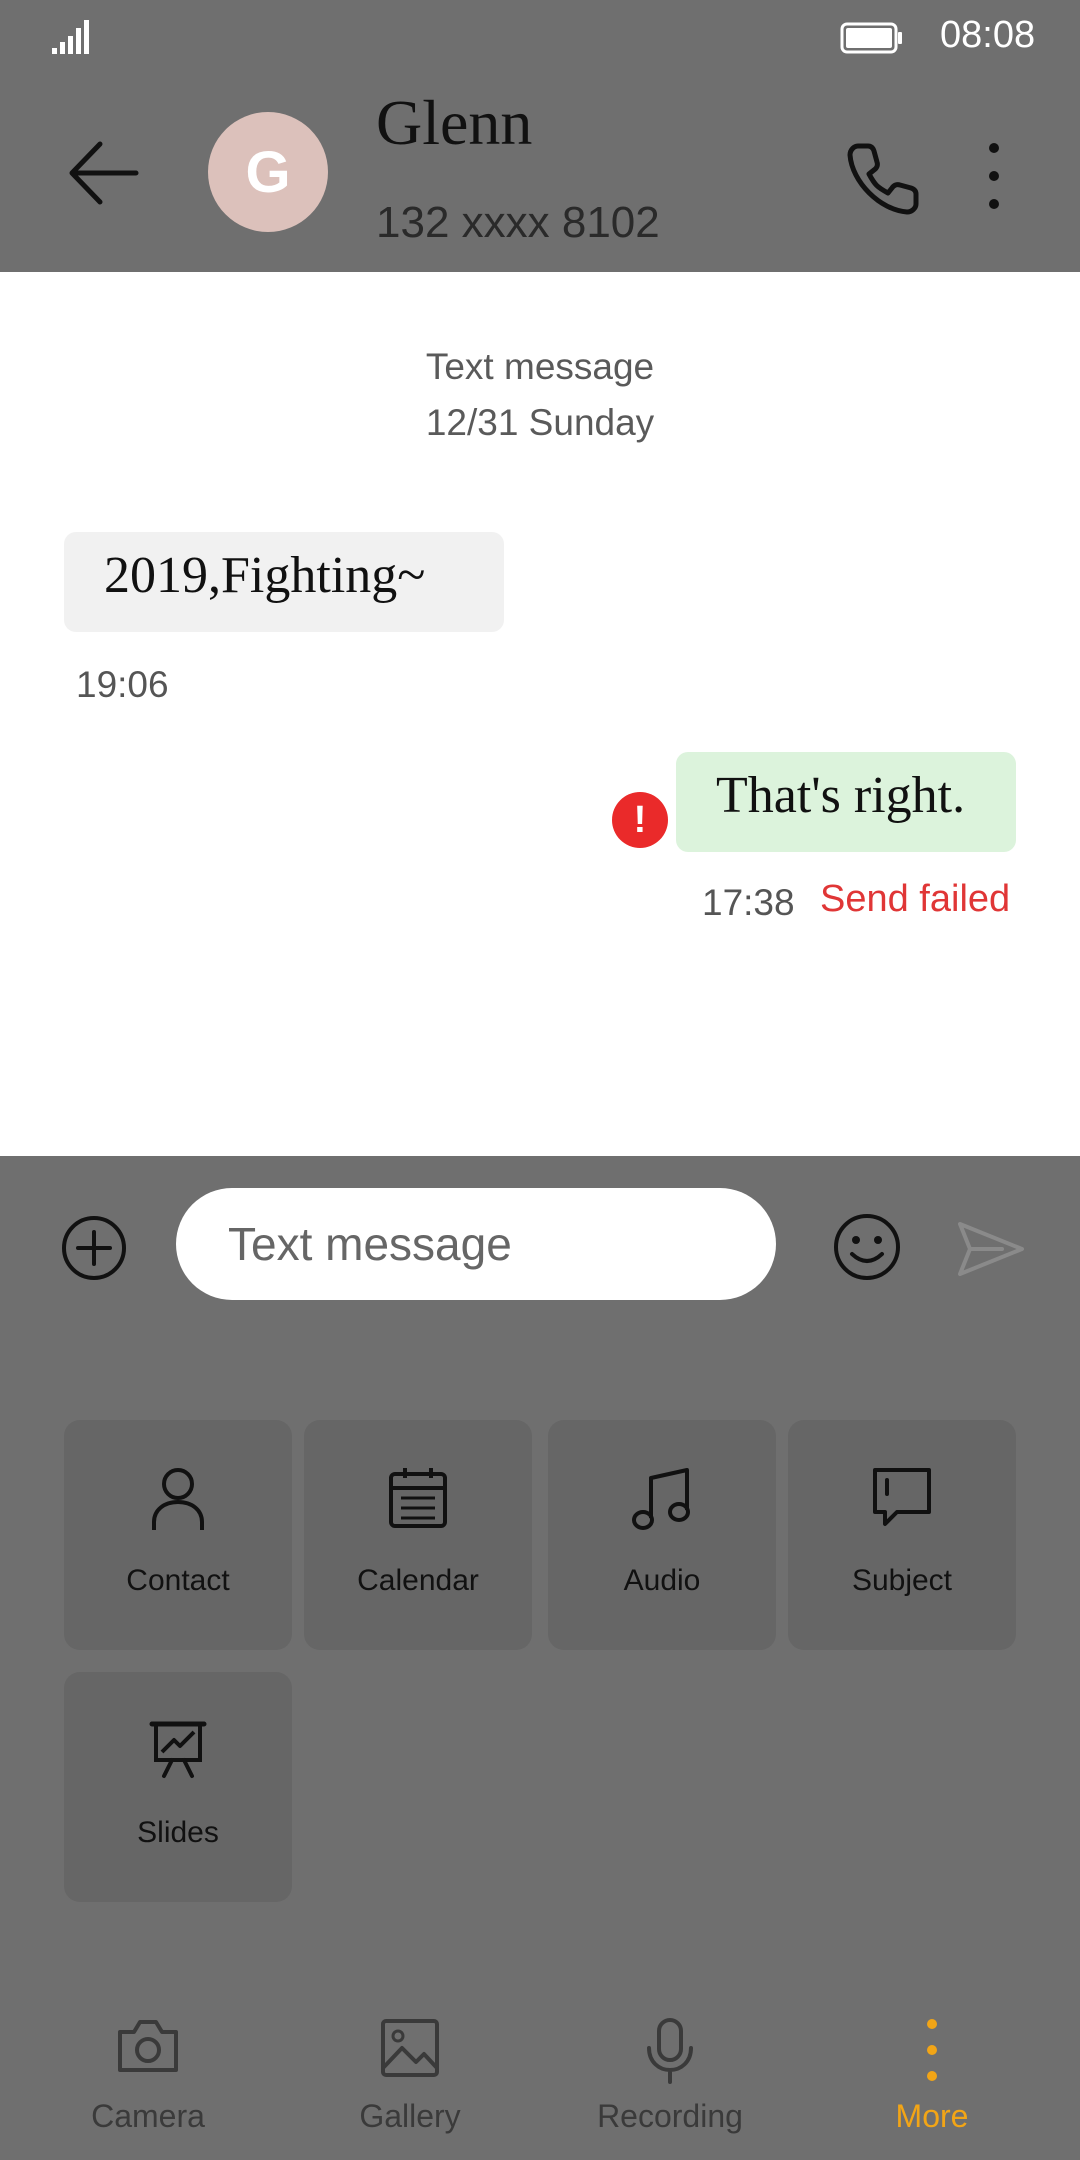  What do you see at coordinates (991, 1249) in the screenshot?
I see `send-icon` at bounding box center [991, 1249].